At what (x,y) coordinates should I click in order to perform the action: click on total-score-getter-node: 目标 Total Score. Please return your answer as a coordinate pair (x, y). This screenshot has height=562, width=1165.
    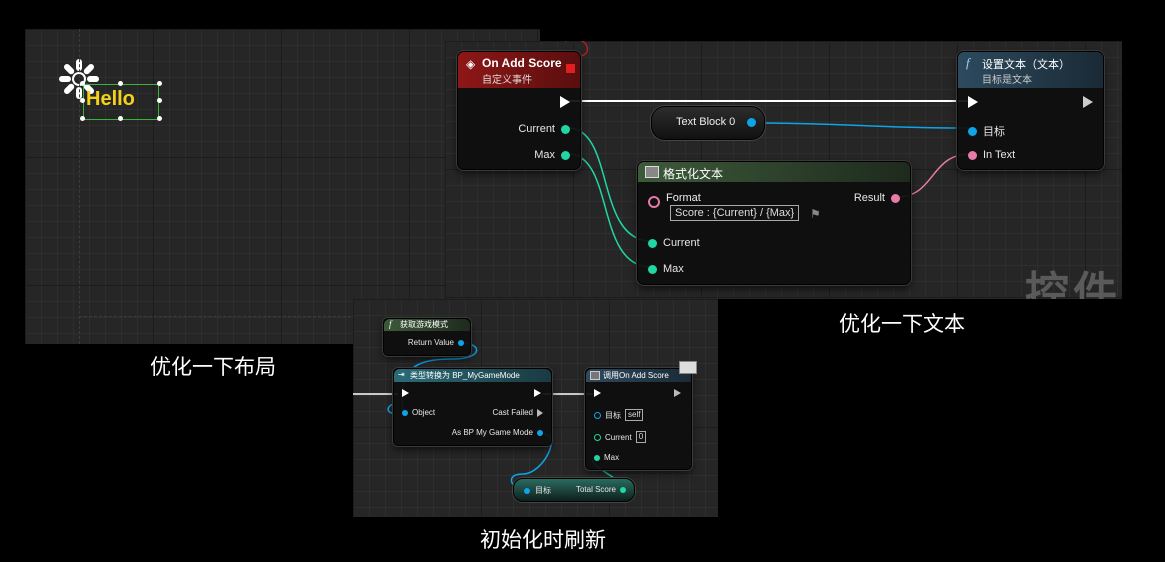
    Looking at the image, I should click on (574, 490).